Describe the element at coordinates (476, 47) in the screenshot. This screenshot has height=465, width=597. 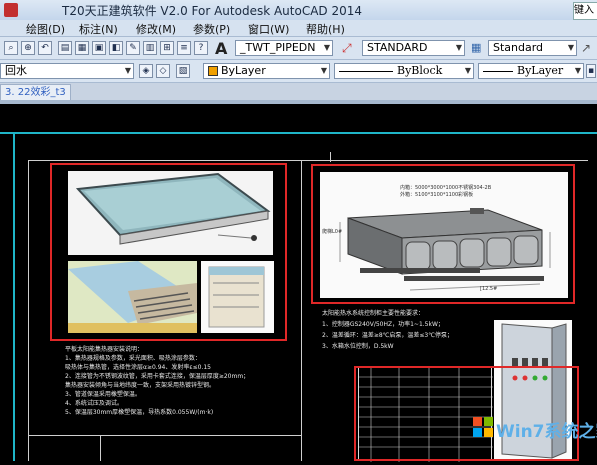
I see `table-style-icon: ▦` at that location.